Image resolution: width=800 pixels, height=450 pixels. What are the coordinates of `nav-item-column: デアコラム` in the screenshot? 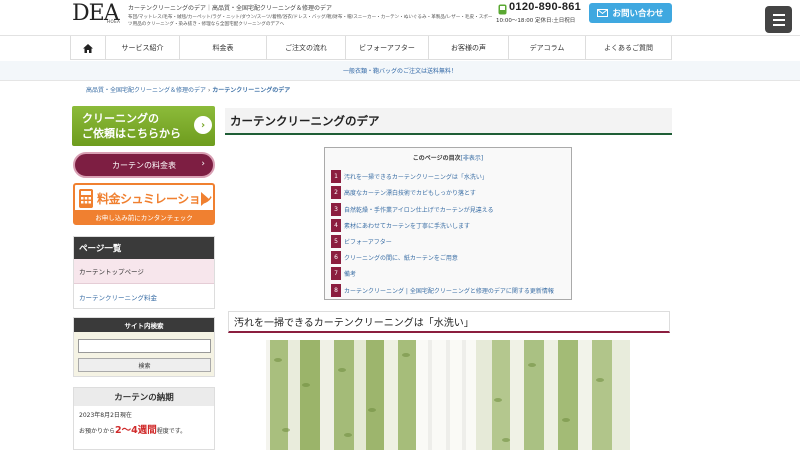 It's located at (547, 48).